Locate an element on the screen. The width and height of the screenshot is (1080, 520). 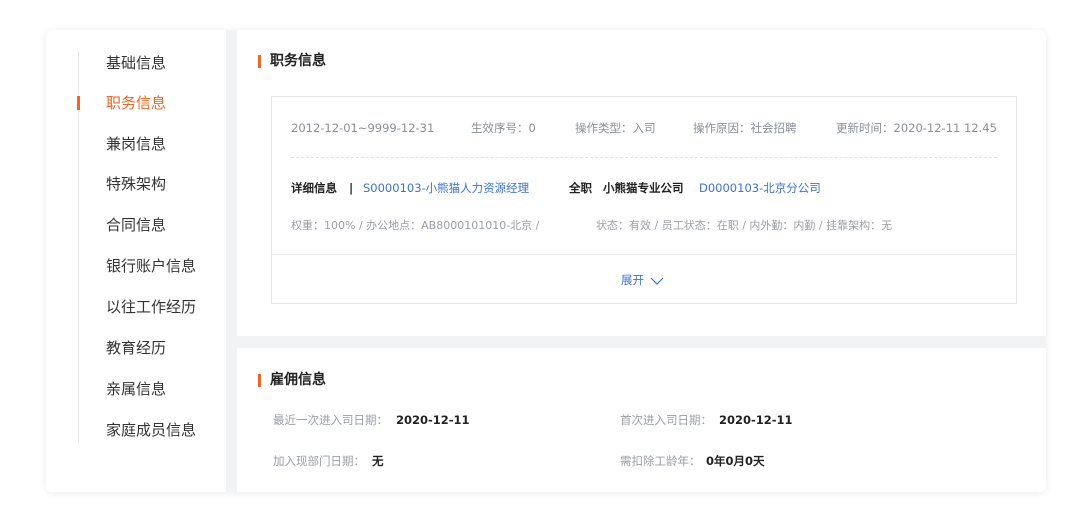
sidebar-item-position-info: 职务信息 is located at coordinates (136, 103).